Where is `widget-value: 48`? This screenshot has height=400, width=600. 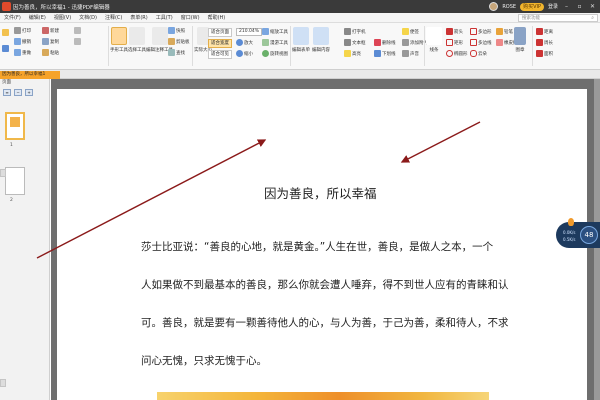
widget-value: 48 is located at coordinates (589, 235).